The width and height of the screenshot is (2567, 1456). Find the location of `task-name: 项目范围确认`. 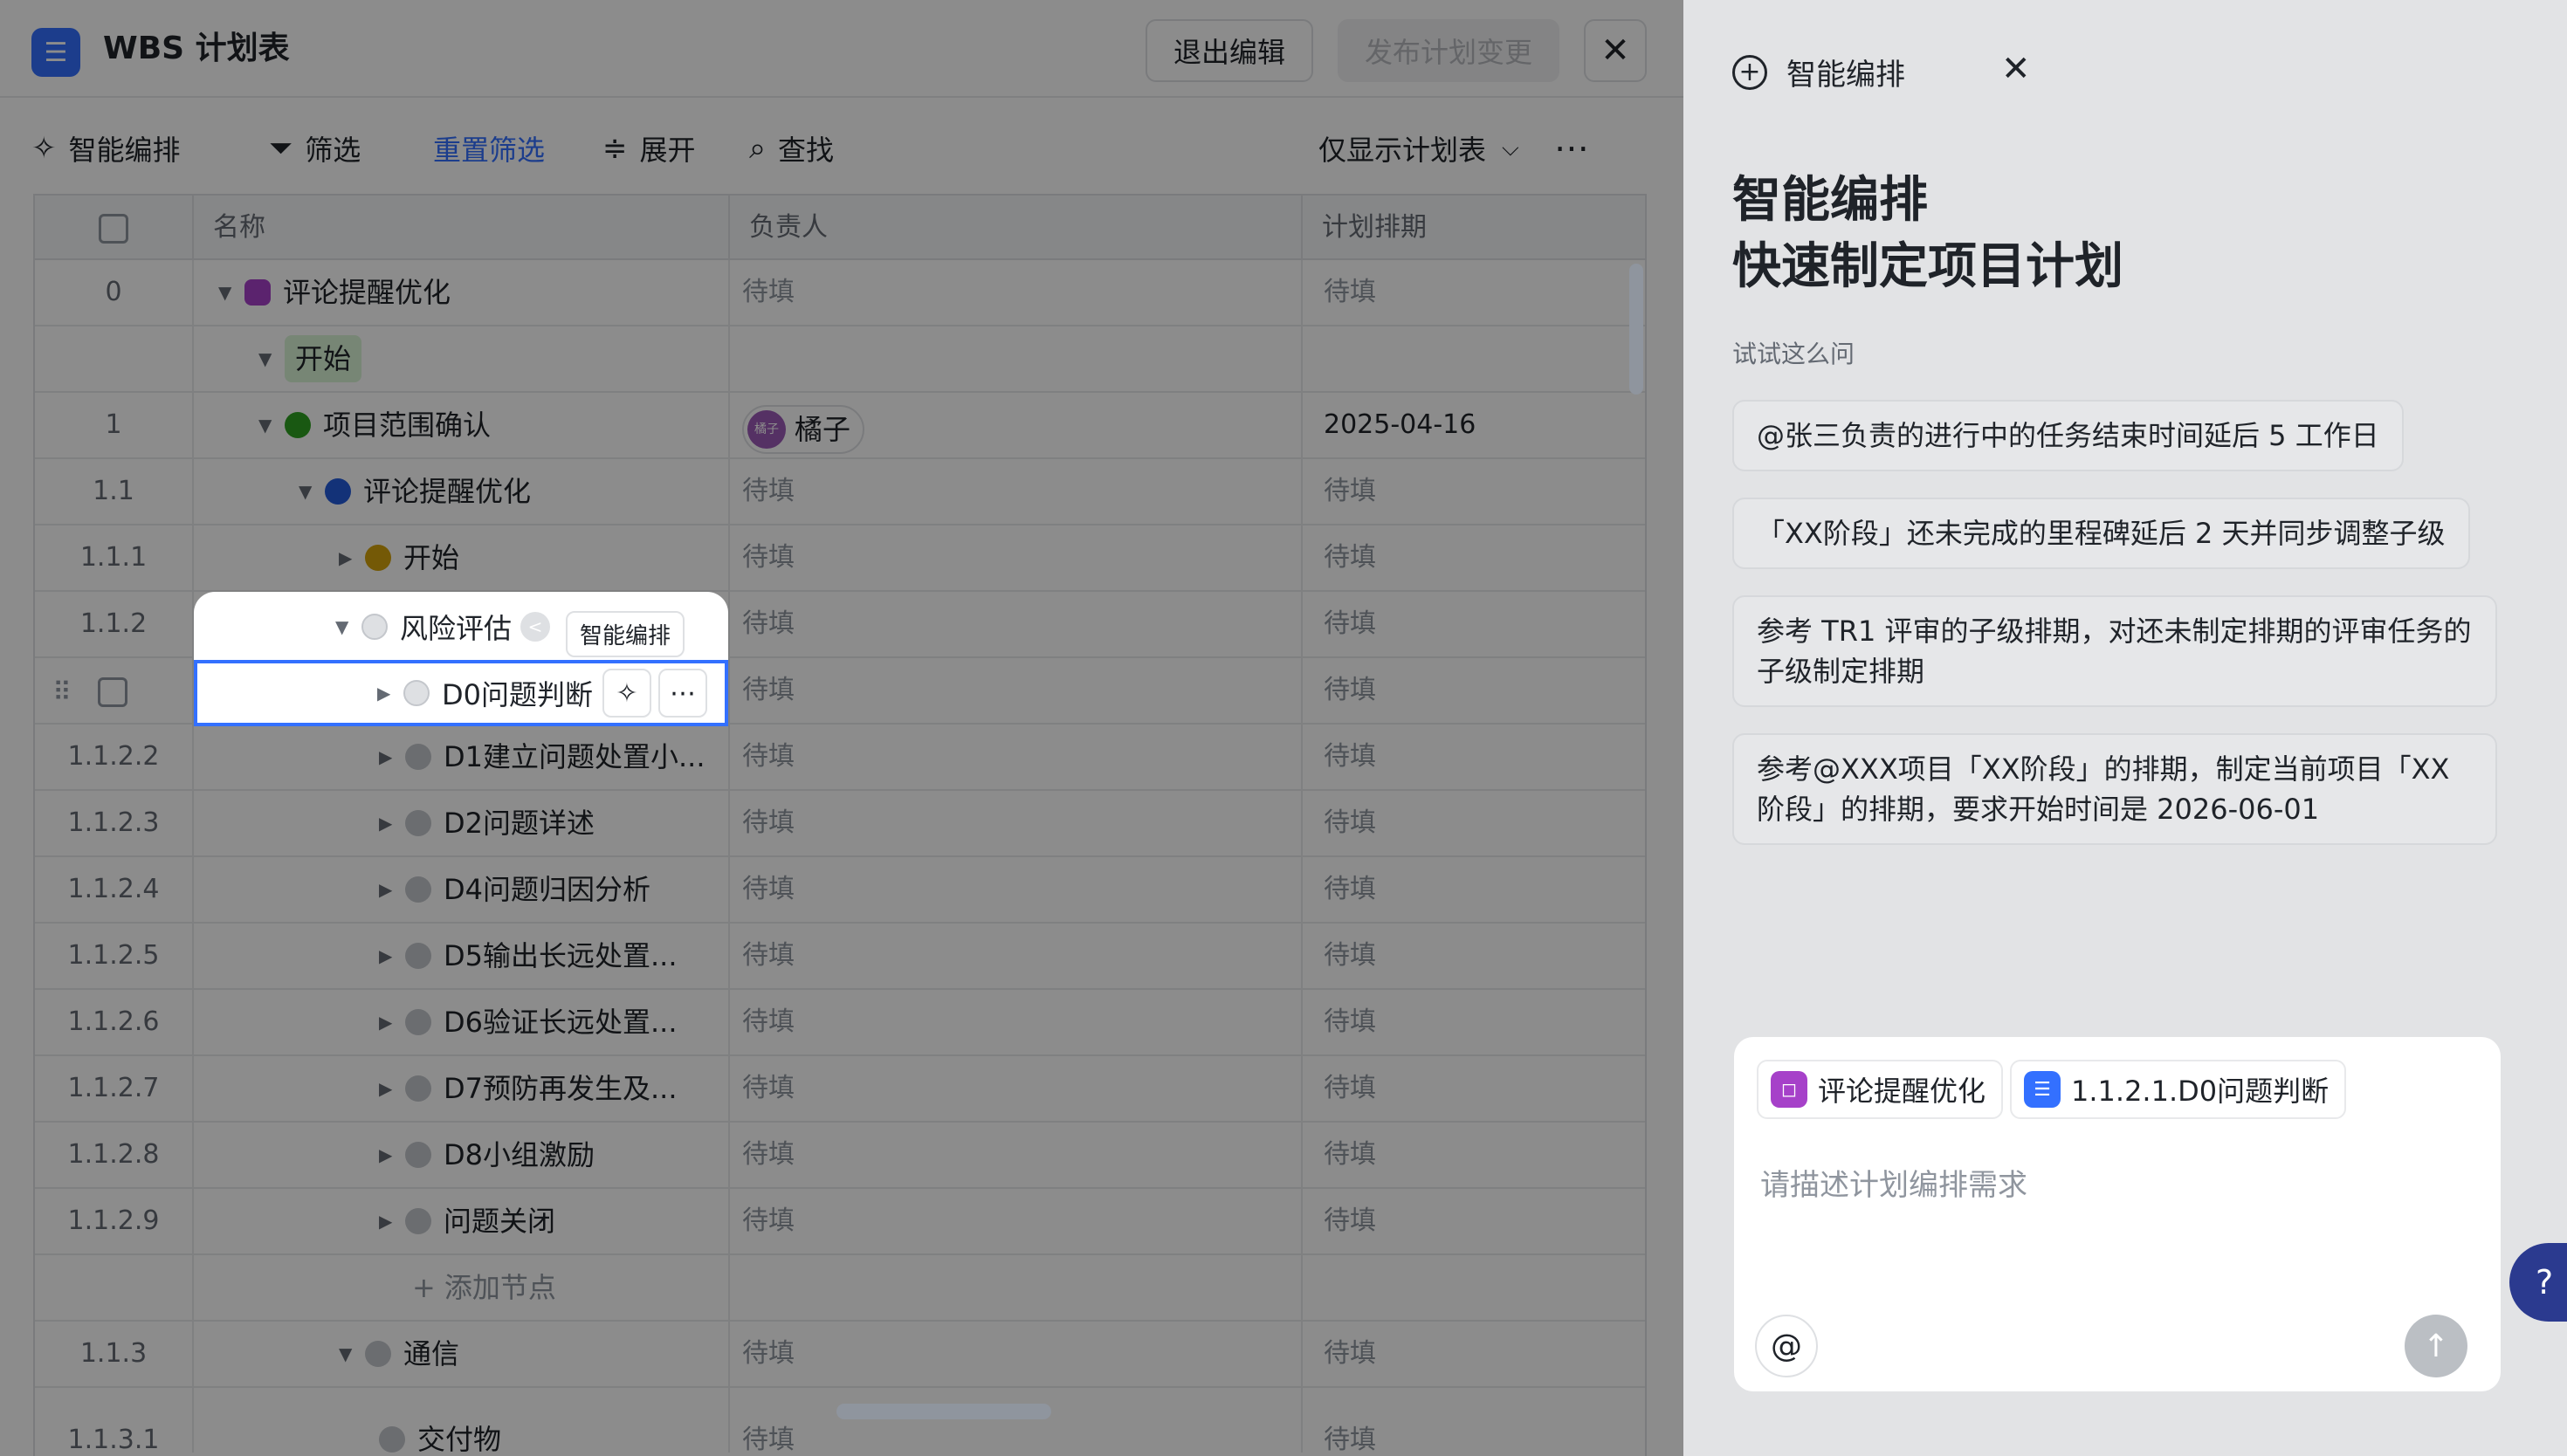

task-name: 项目范围确认 is located at coordinates (407, 425).